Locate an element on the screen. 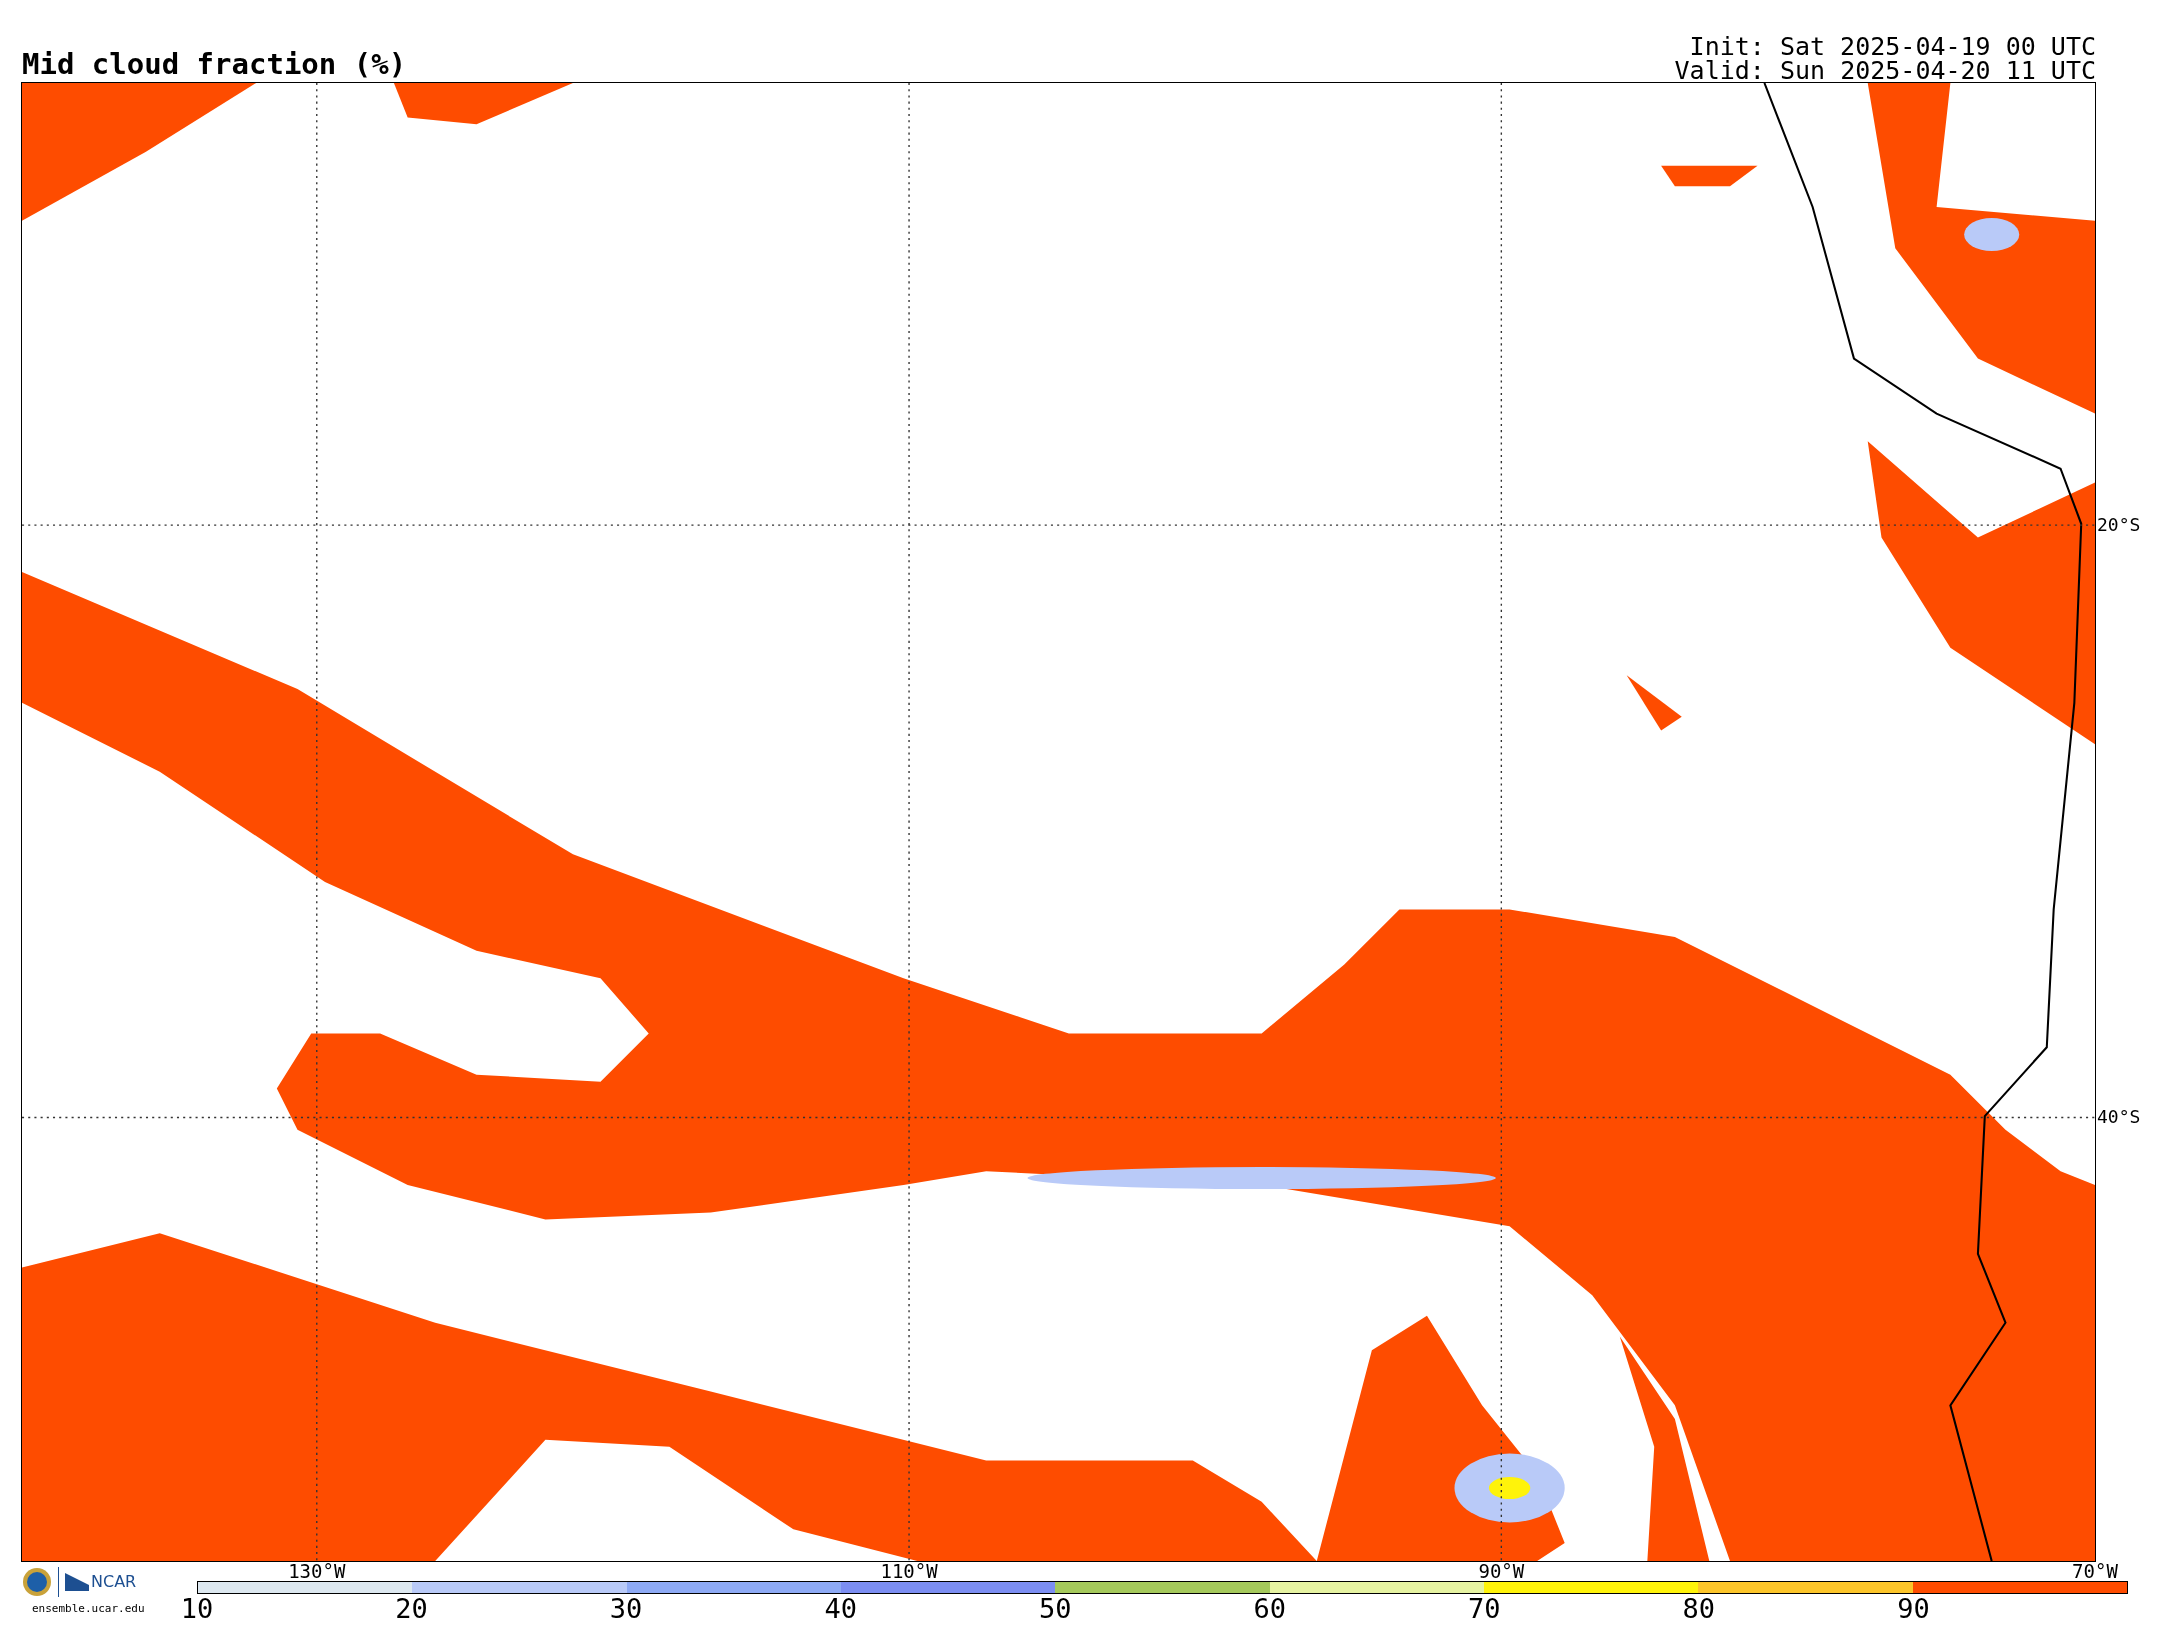 The height and width of the screenshot is (1626, 2160). seal-logo-icon is located at coordinates (37, 1582).